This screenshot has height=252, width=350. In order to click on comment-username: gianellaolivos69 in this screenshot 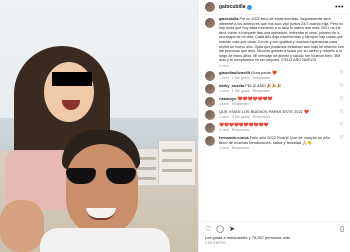, I will do `click(234, 72)`.